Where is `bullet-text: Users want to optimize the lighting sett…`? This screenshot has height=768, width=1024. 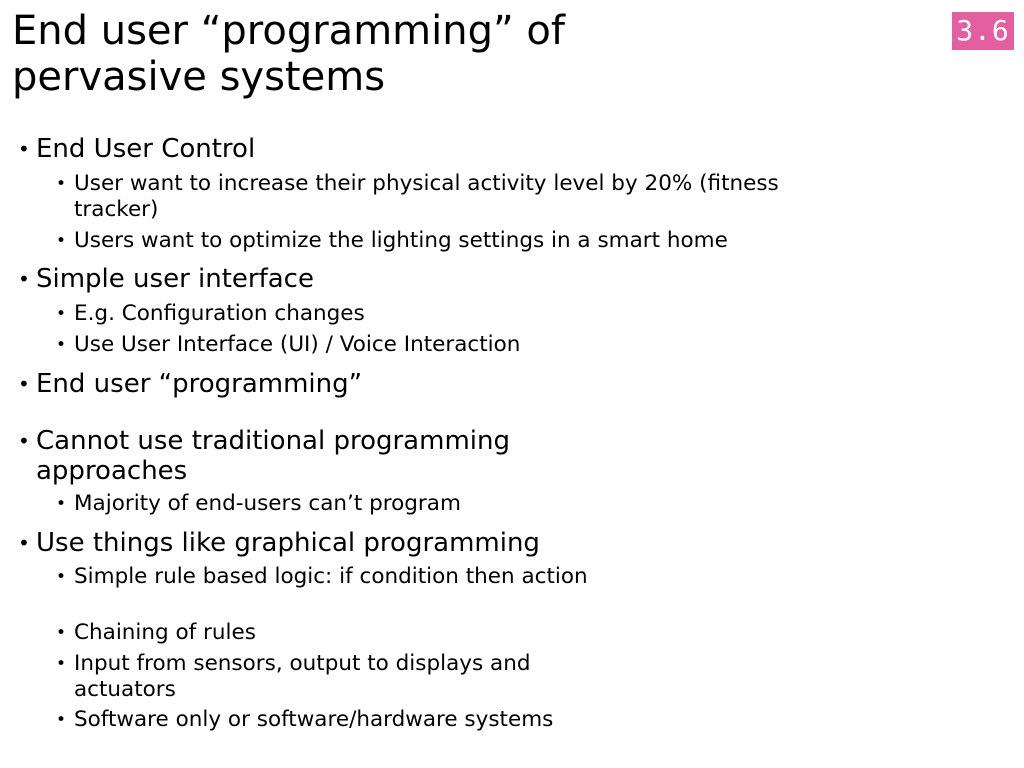 bullet-text: Users want to optimize the lighting sett… is located at coordinates (401, 240).